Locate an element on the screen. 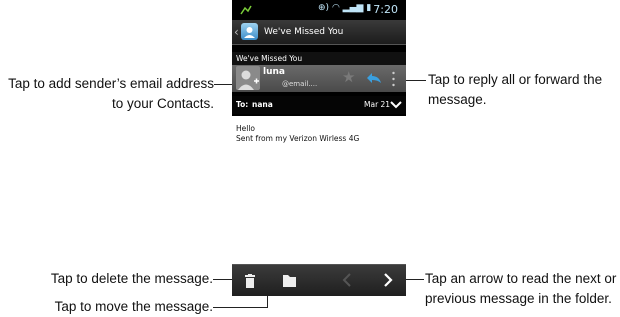  callout-add-sender-line2: to your Contacts. is located at coordinates (162, 103).